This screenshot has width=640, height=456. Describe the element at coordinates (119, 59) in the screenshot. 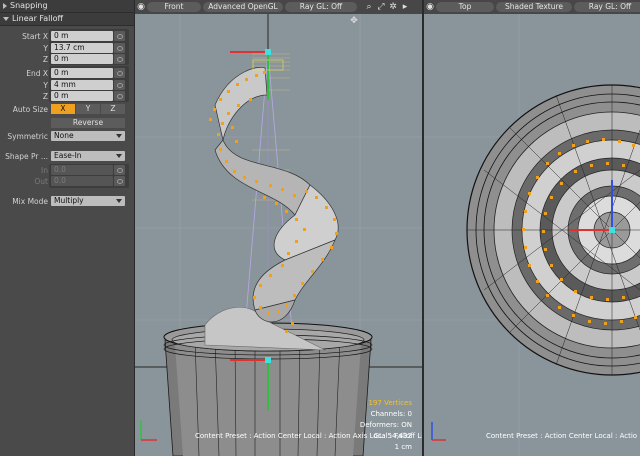

I see `start-z-channel-icon` at that location.